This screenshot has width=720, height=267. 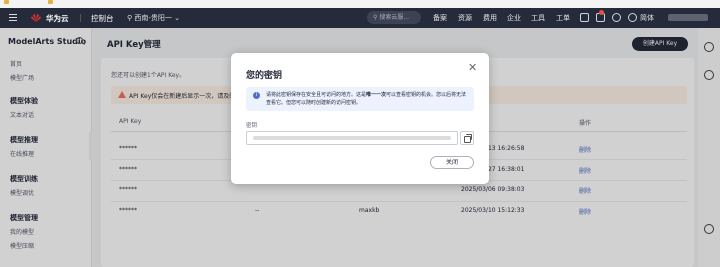 What do you see at coordinates (36, 18) in the screenshot?
I see `huawei-logo` at bounding box center [36, 18].